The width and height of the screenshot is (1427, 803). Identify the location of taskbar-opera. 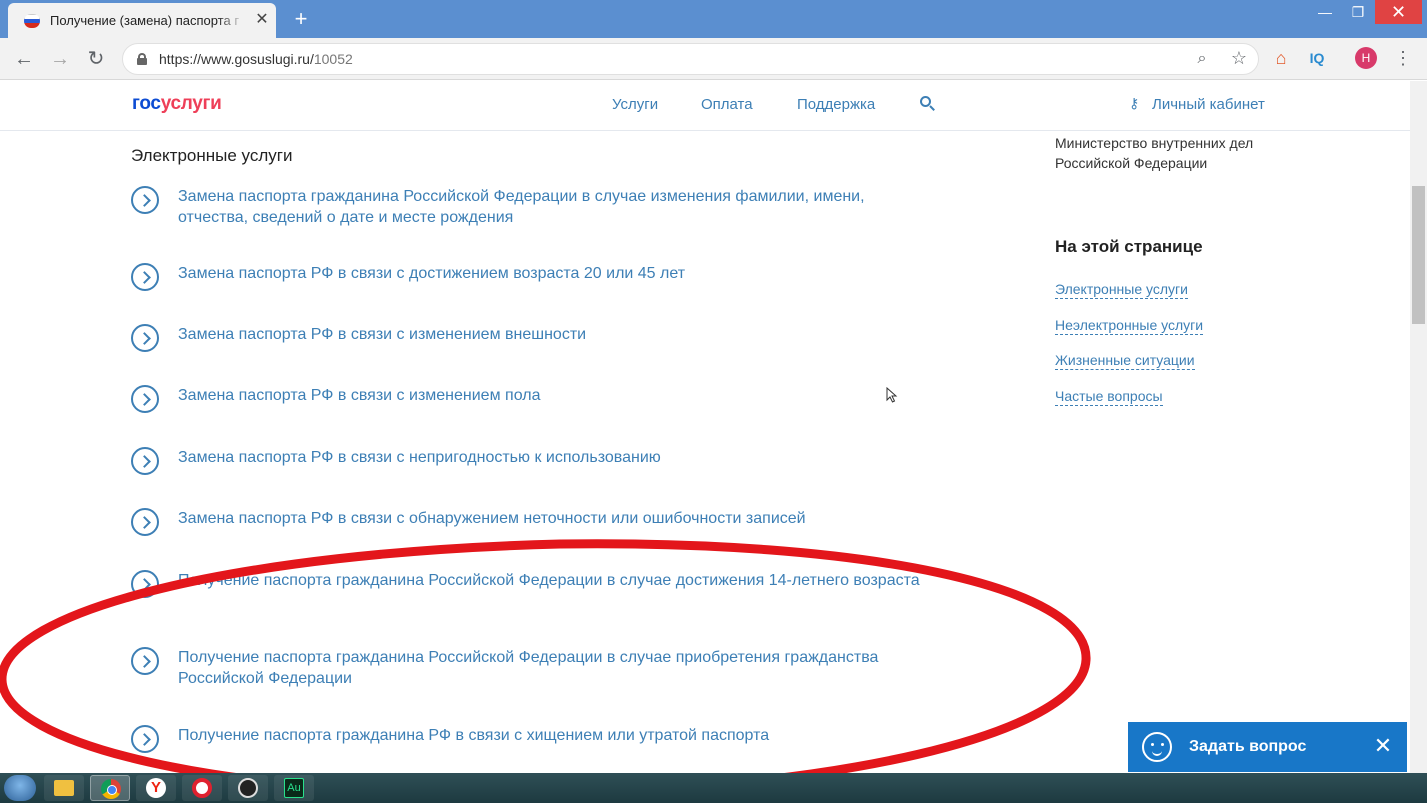
(202, 788).